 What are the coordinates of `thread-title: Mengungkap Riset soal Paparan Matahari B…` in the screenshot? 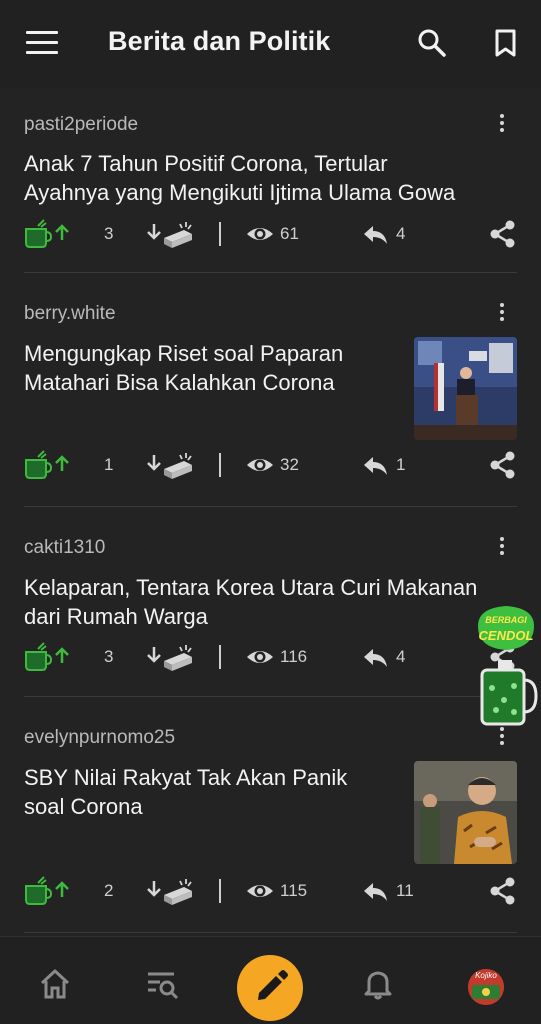 It's located at (183, 368).